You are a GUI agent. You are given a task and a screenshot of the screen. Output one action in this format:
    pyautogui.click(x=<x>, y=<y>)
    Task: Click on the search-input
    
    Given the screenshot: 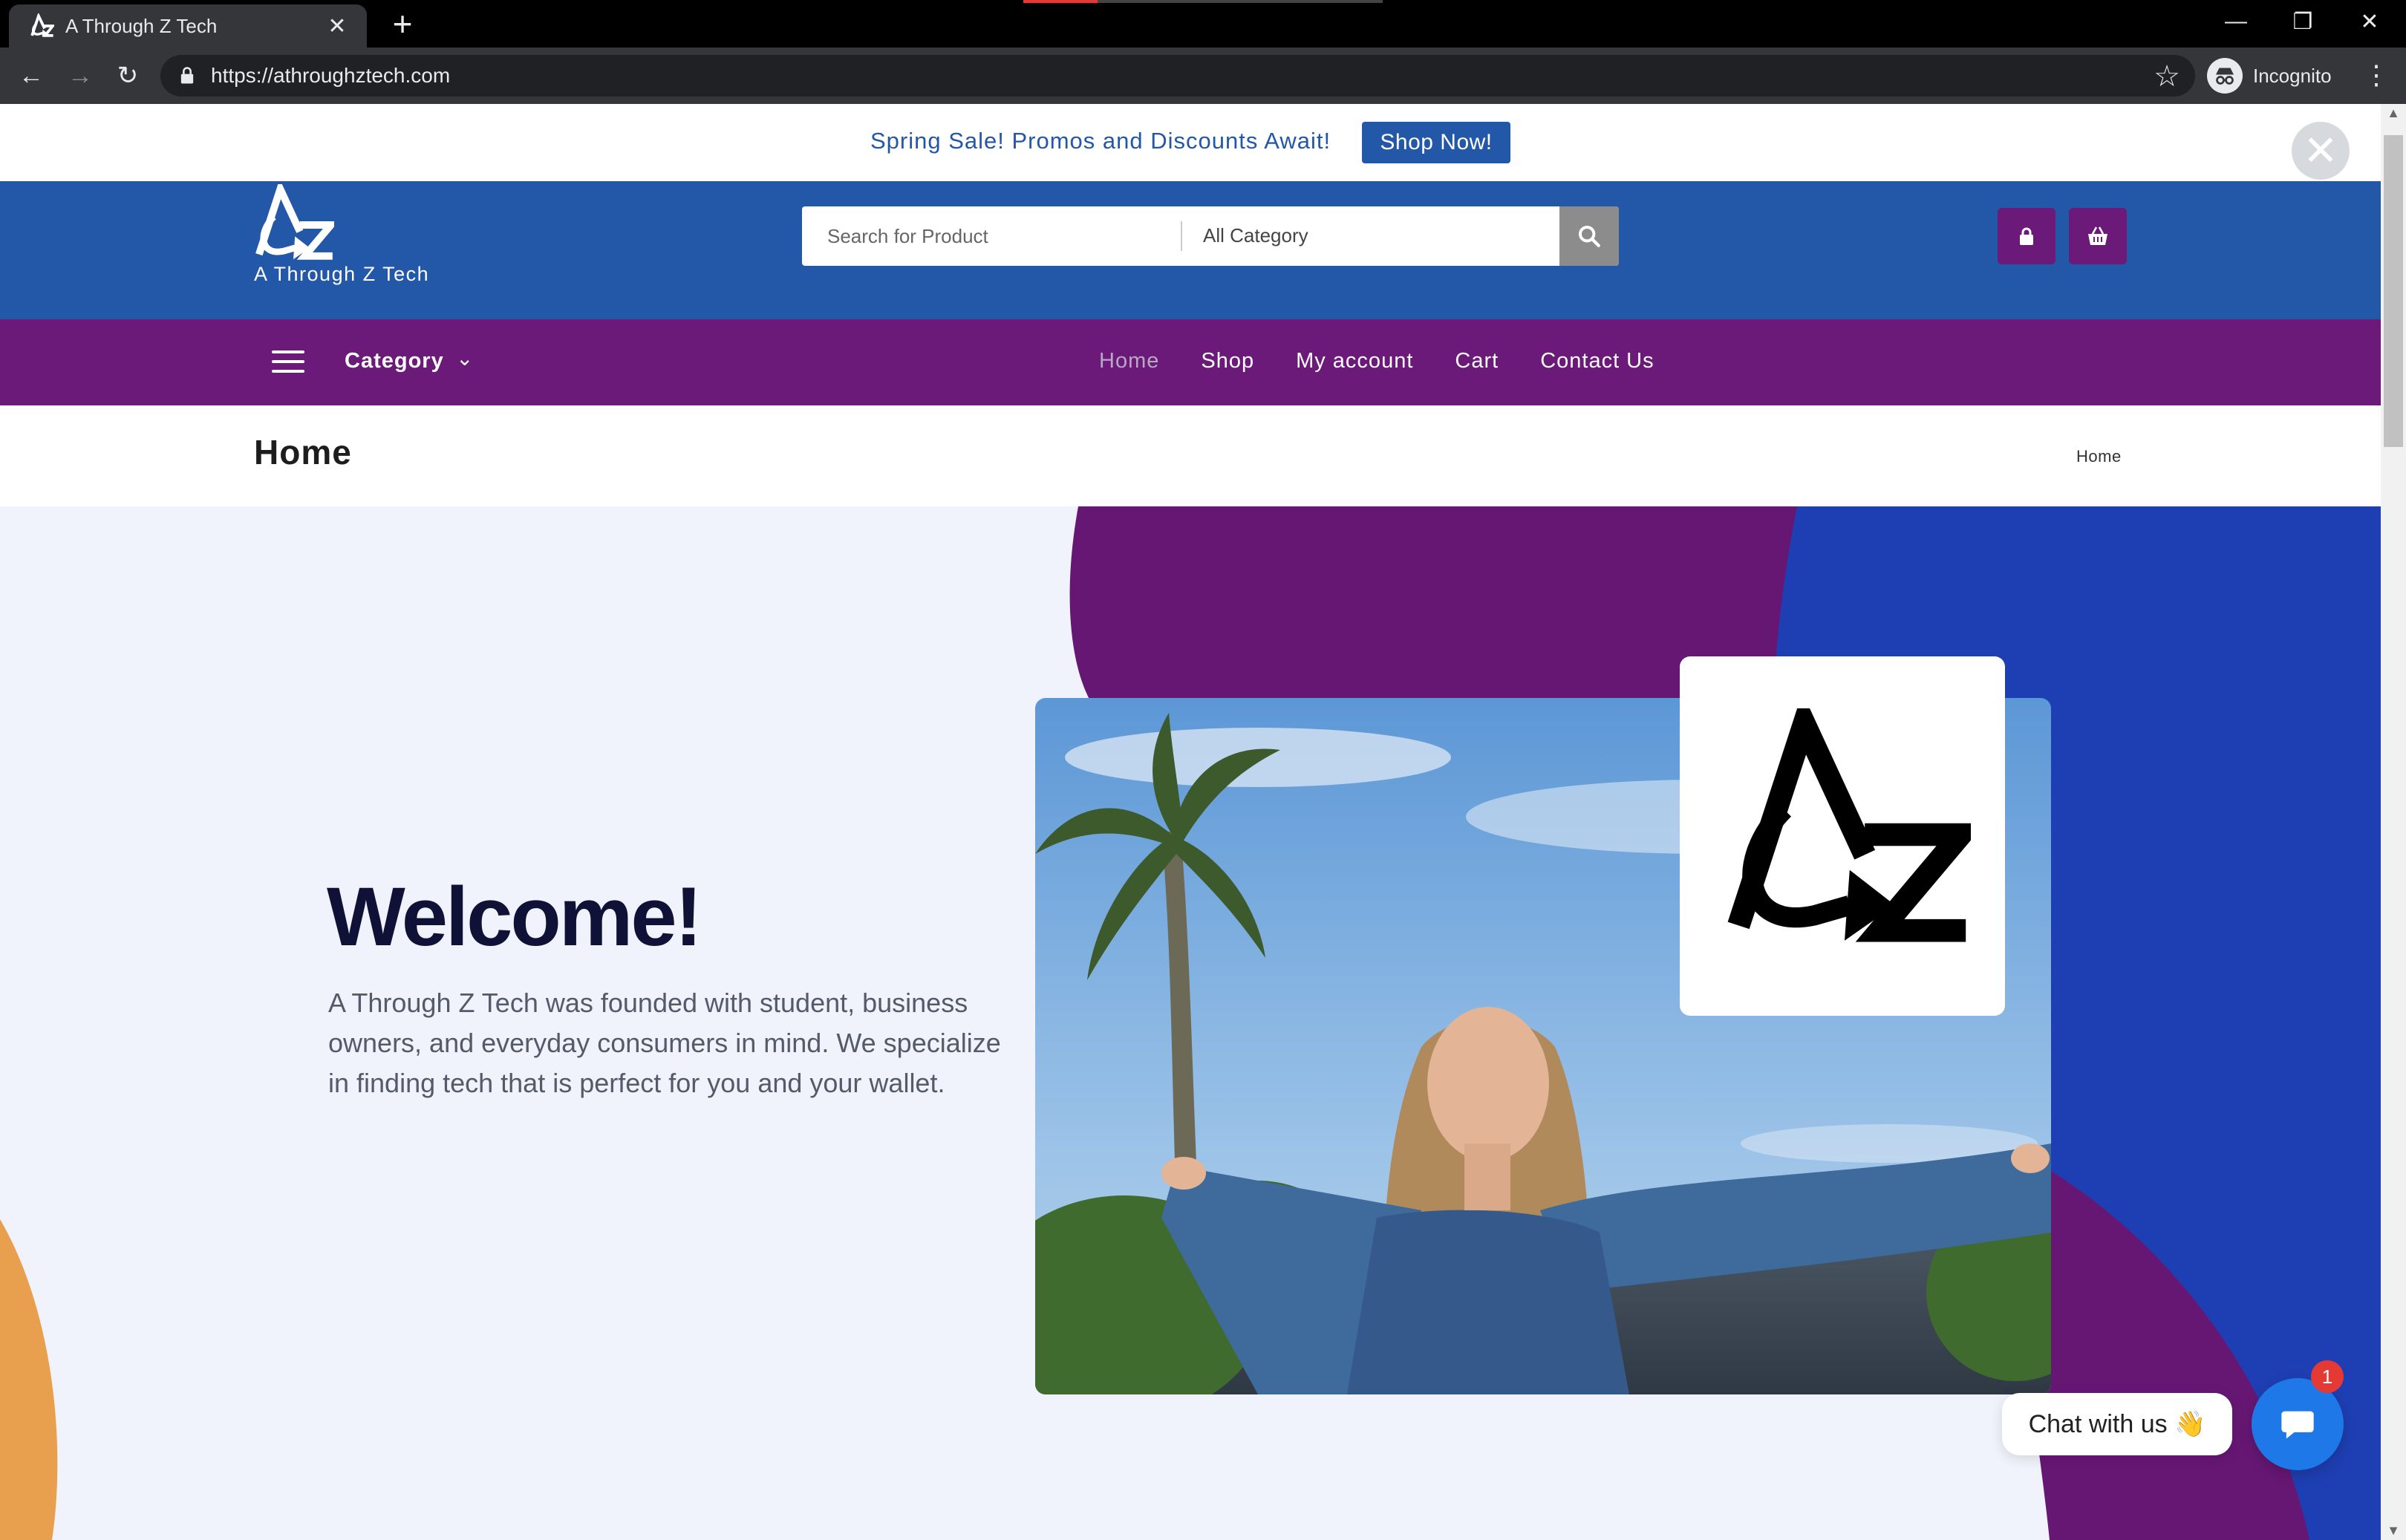 What is the action you would take?
    pyautogui.click(x=990, y=236)
    